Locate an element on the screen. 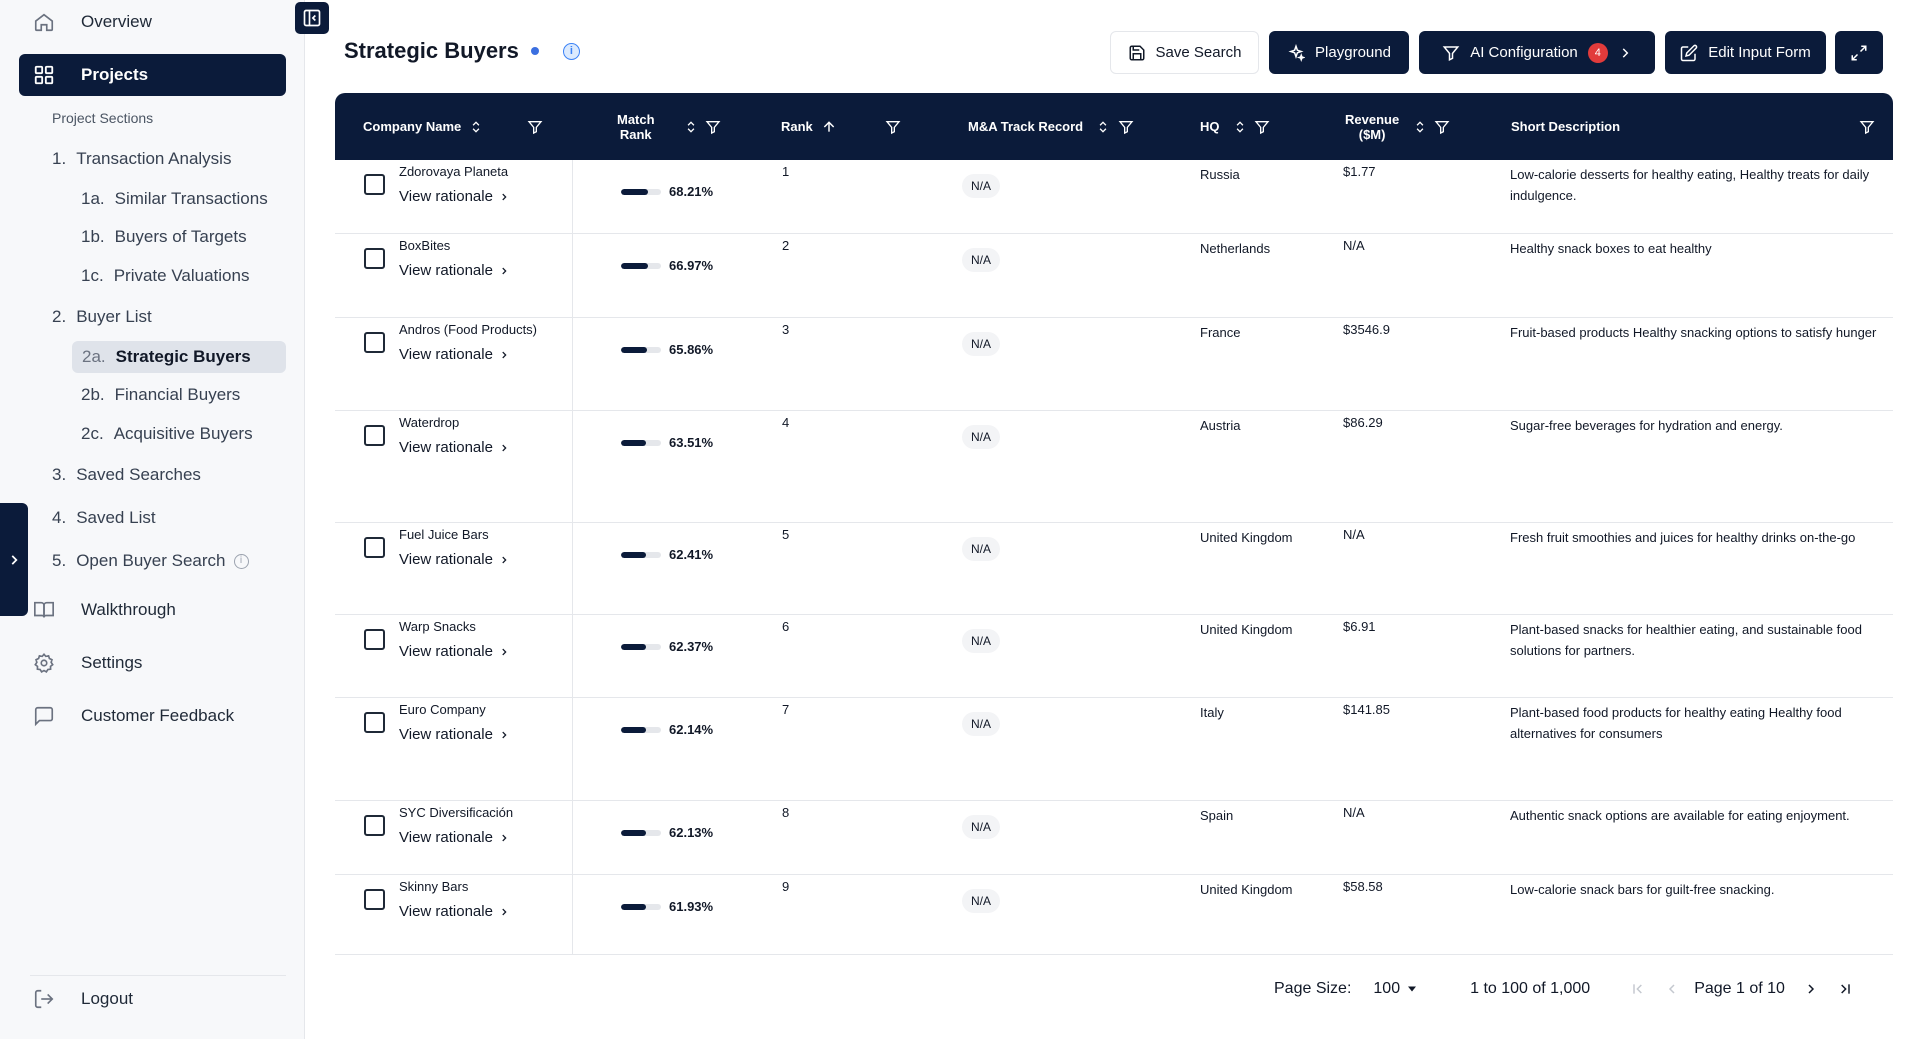  revenue-value: $141.85 is located at coordinates (1366, 709).